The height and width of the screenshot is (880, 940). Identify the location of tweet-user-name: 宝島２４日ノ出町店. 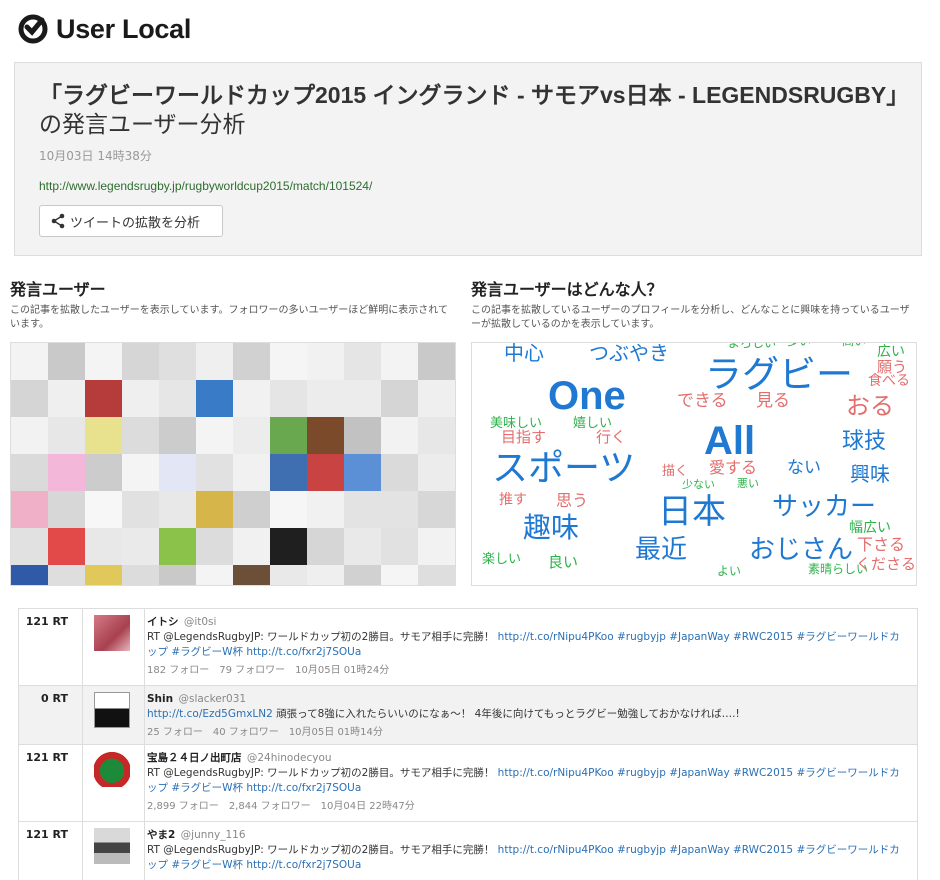
(194, 758).